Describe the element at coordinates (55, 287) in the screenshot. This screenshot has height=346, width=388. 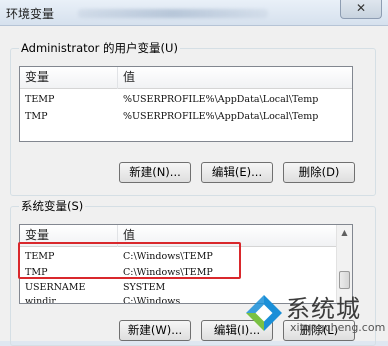
I see `variable-name: USERNAME` at that location.